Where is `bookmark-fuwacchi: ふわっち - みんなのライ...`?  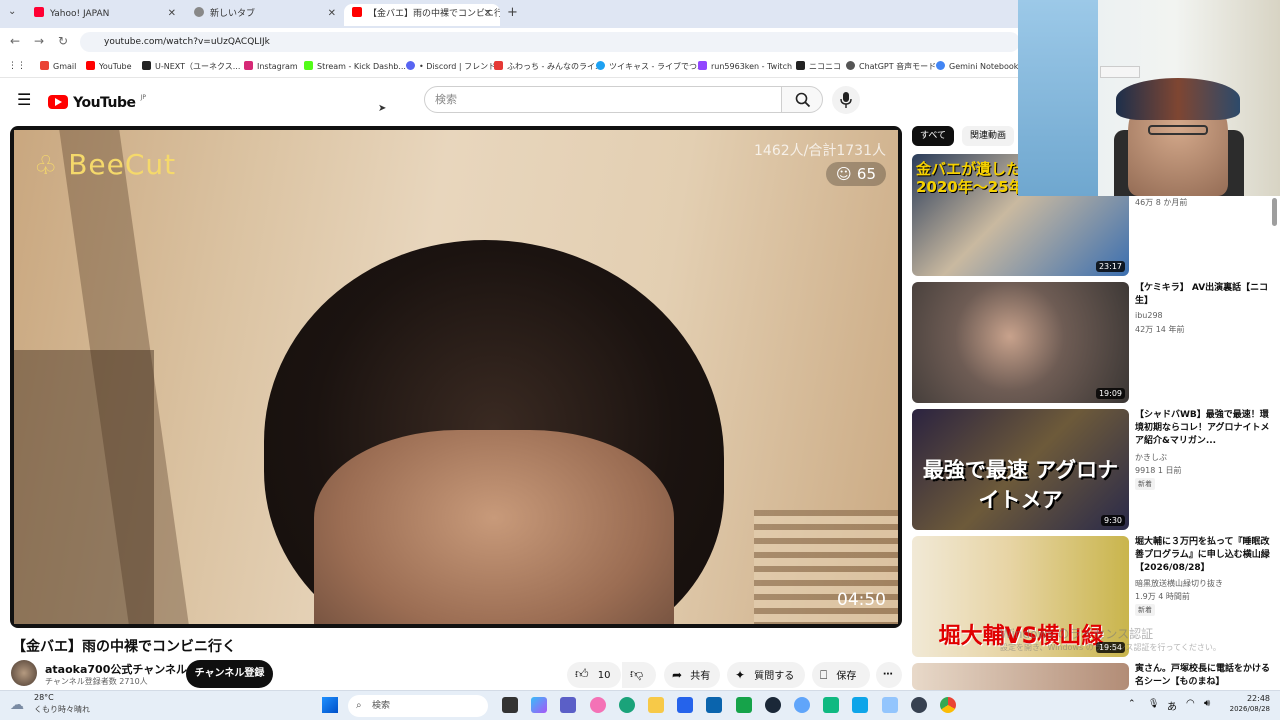
bookmark-fuwacchi: ふわっち - みんなのライ... is located at coordinates (548, 66).